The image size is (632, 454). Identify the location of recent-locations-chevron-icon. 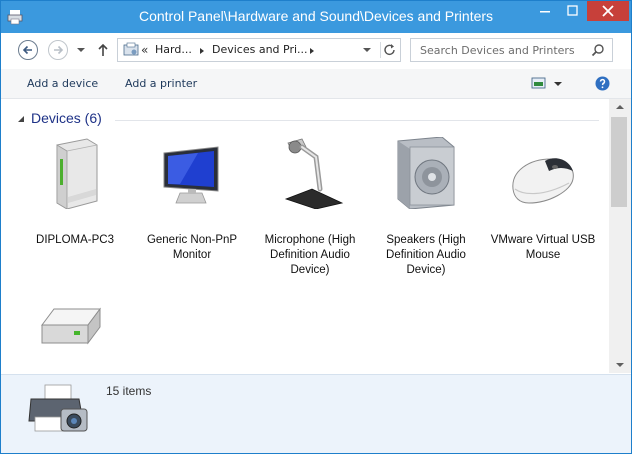
(81, 50).